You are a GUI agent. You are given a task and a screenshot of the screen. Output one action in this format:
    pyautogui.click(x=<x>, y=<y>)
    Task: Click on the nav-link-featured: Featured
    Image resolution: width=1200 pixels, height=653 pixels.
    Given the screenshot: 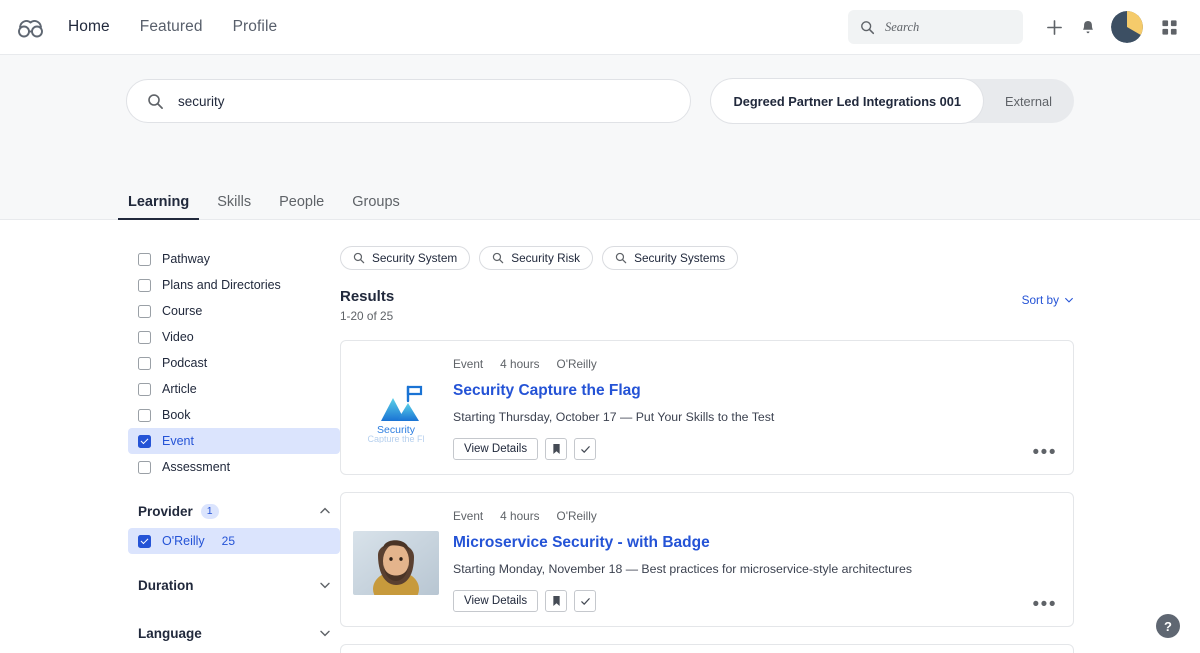 What is the action you would take?
    pyautogui.click(x=171, y=27)
    